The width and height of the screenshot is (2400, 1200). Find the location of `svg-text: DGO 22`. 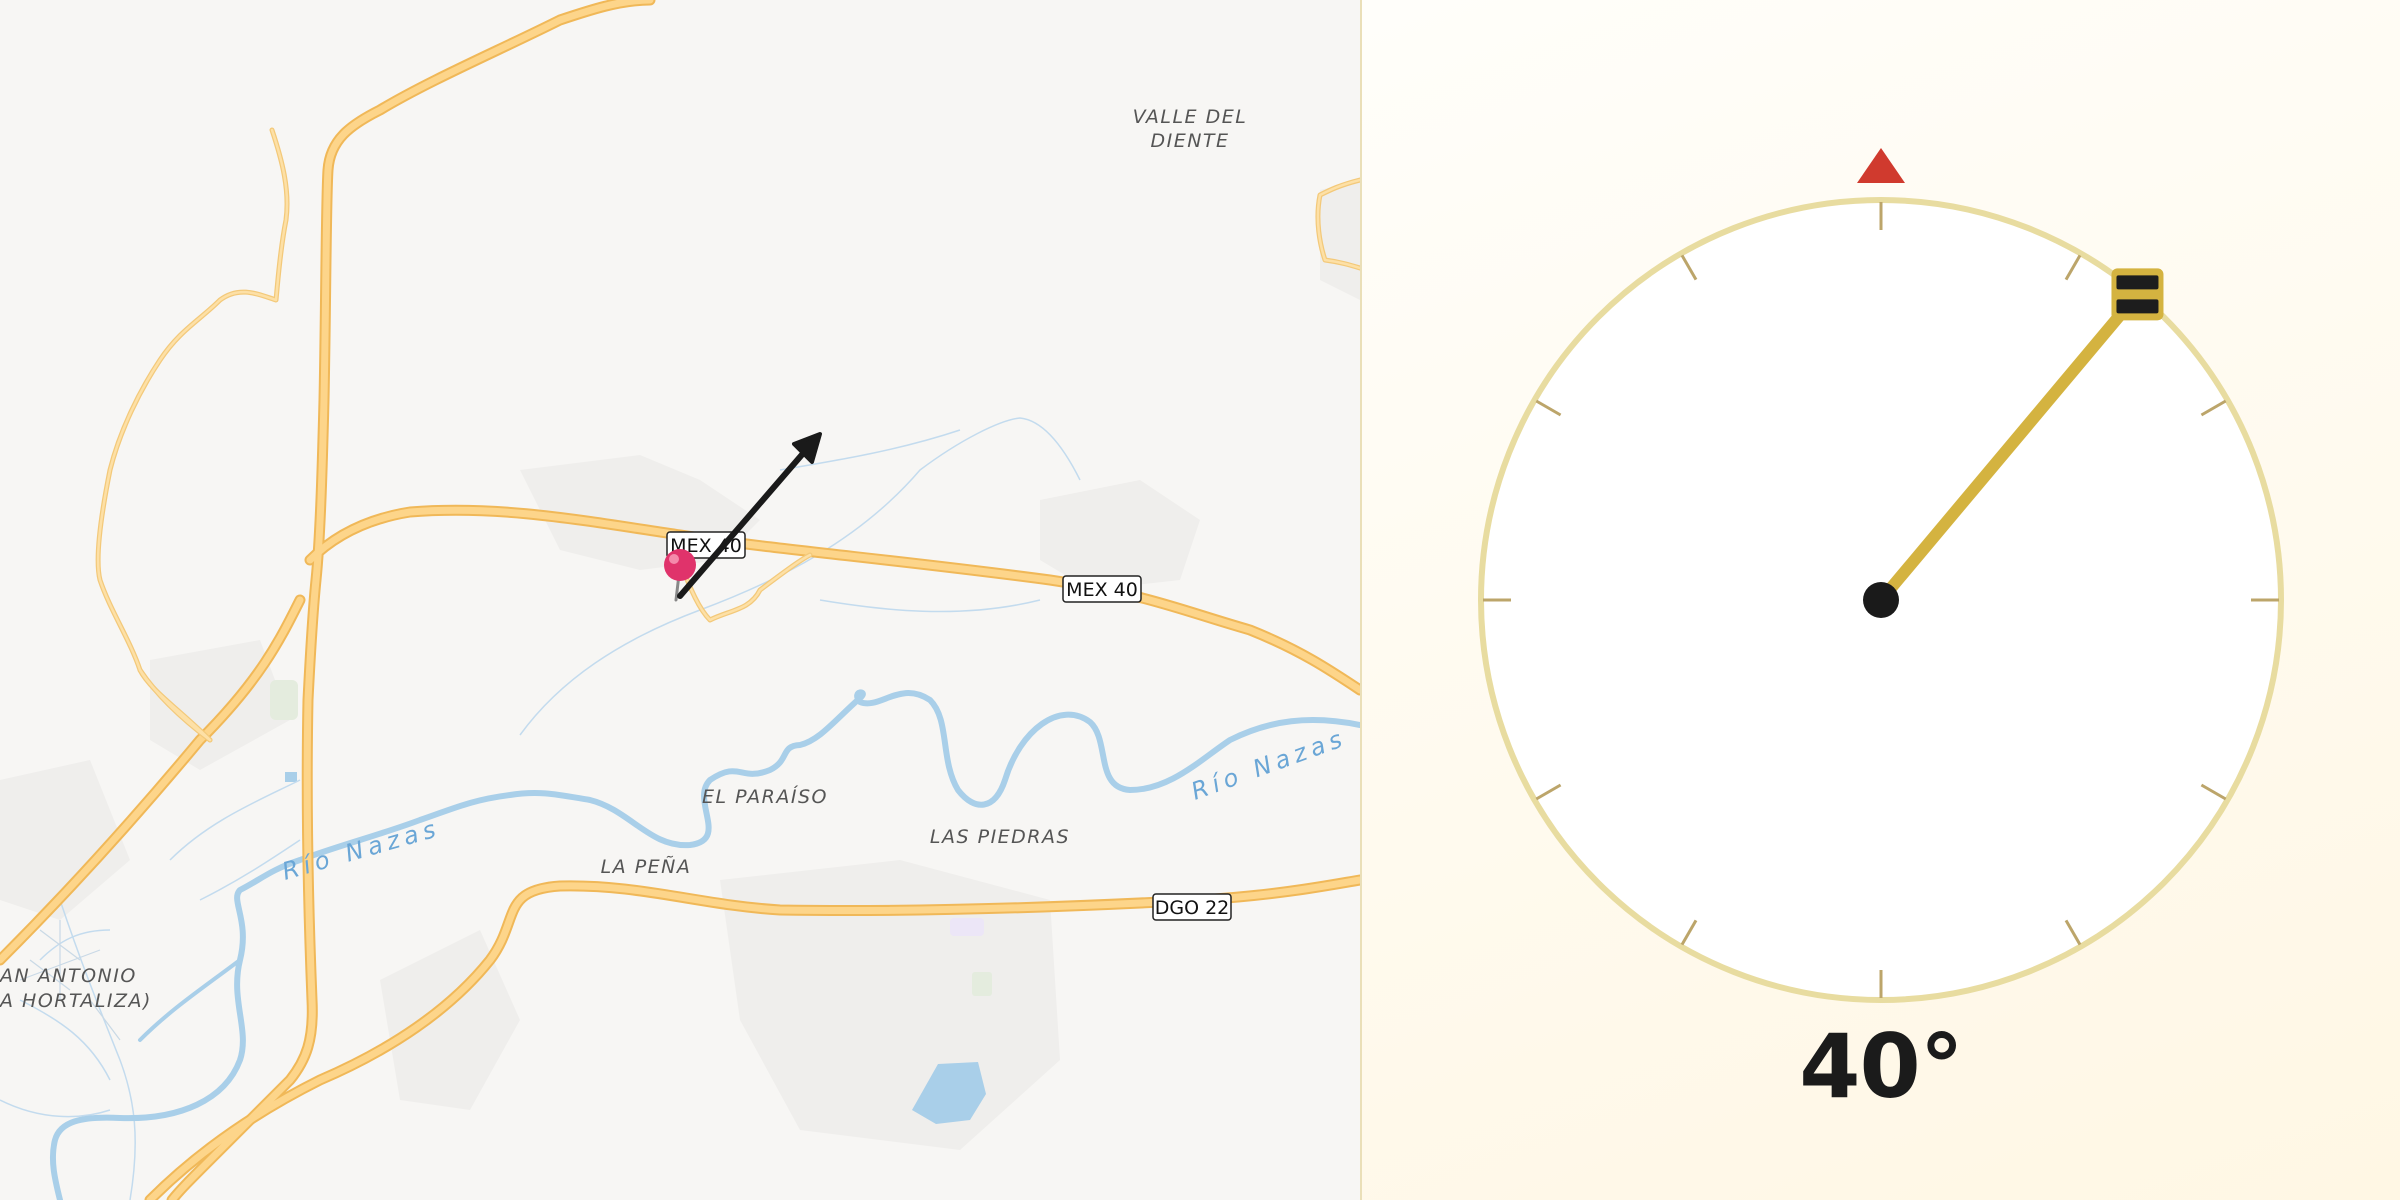

svg-text: DGO 22 is located at coordinates (1192, 908).